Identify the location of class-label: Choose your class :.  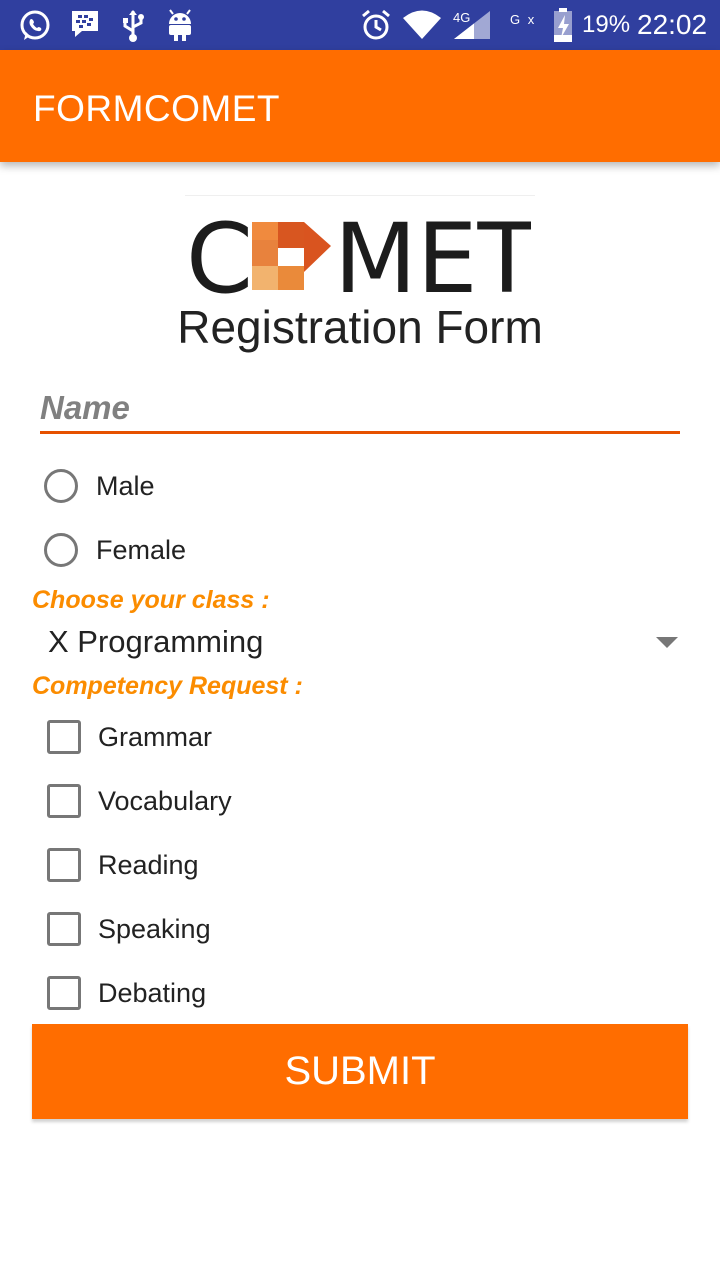
(151, 600).